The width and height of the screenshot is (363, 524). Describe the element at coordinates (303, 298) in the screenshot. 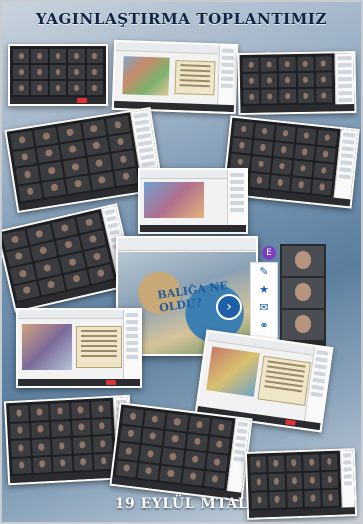

I see `video-strip` at that location.